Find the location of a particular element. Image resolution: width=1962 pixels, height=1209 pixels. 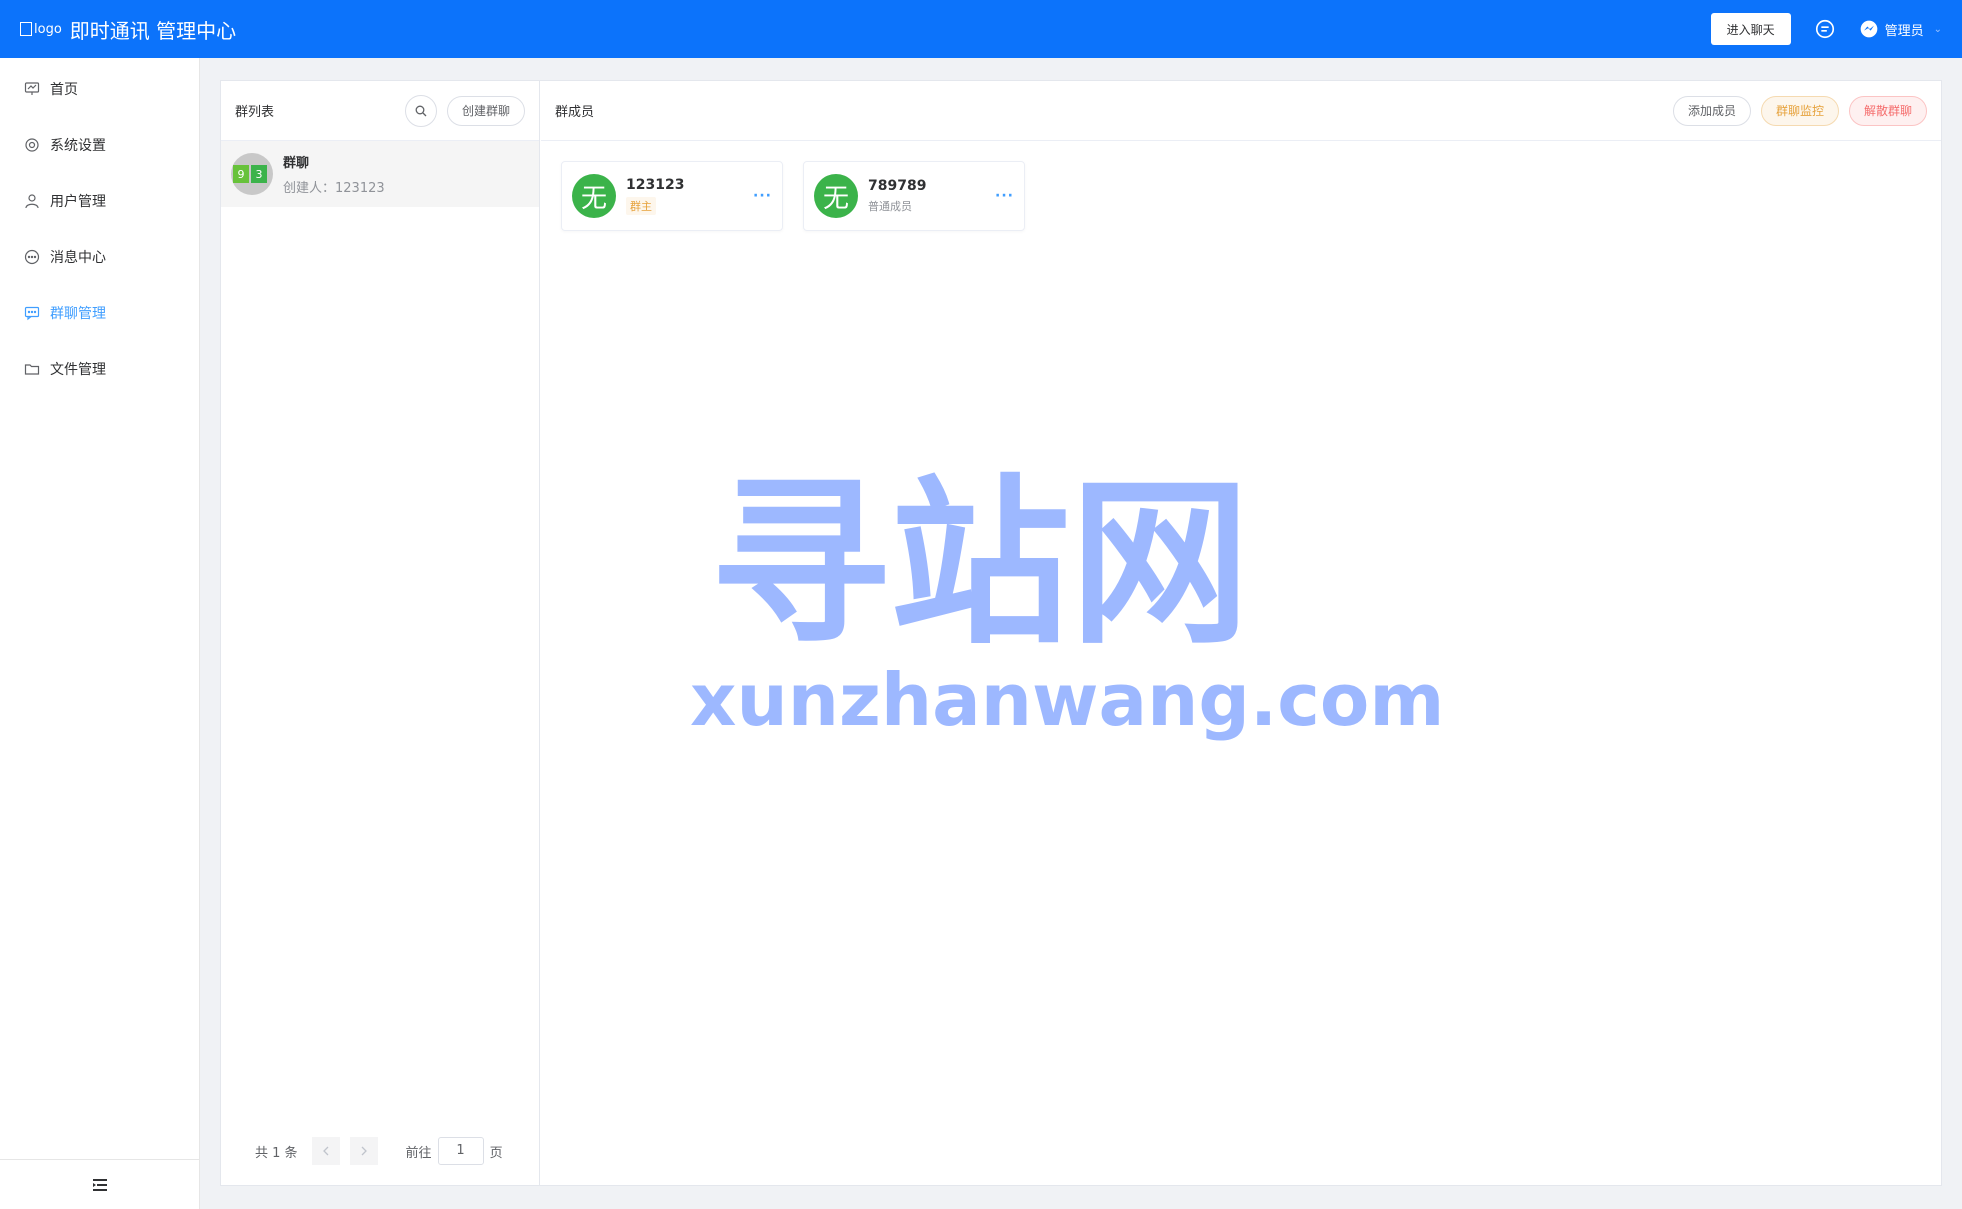

chart-icon is located at coordinates (32, 88).